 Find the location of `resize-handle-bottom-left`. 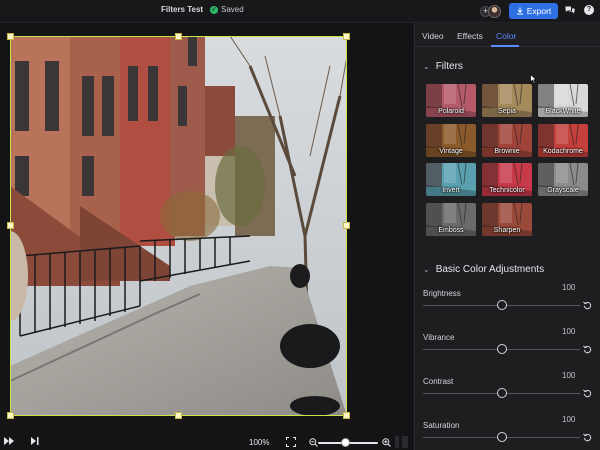

resize-handle-bottom-left is located at coordinates (10, 415).